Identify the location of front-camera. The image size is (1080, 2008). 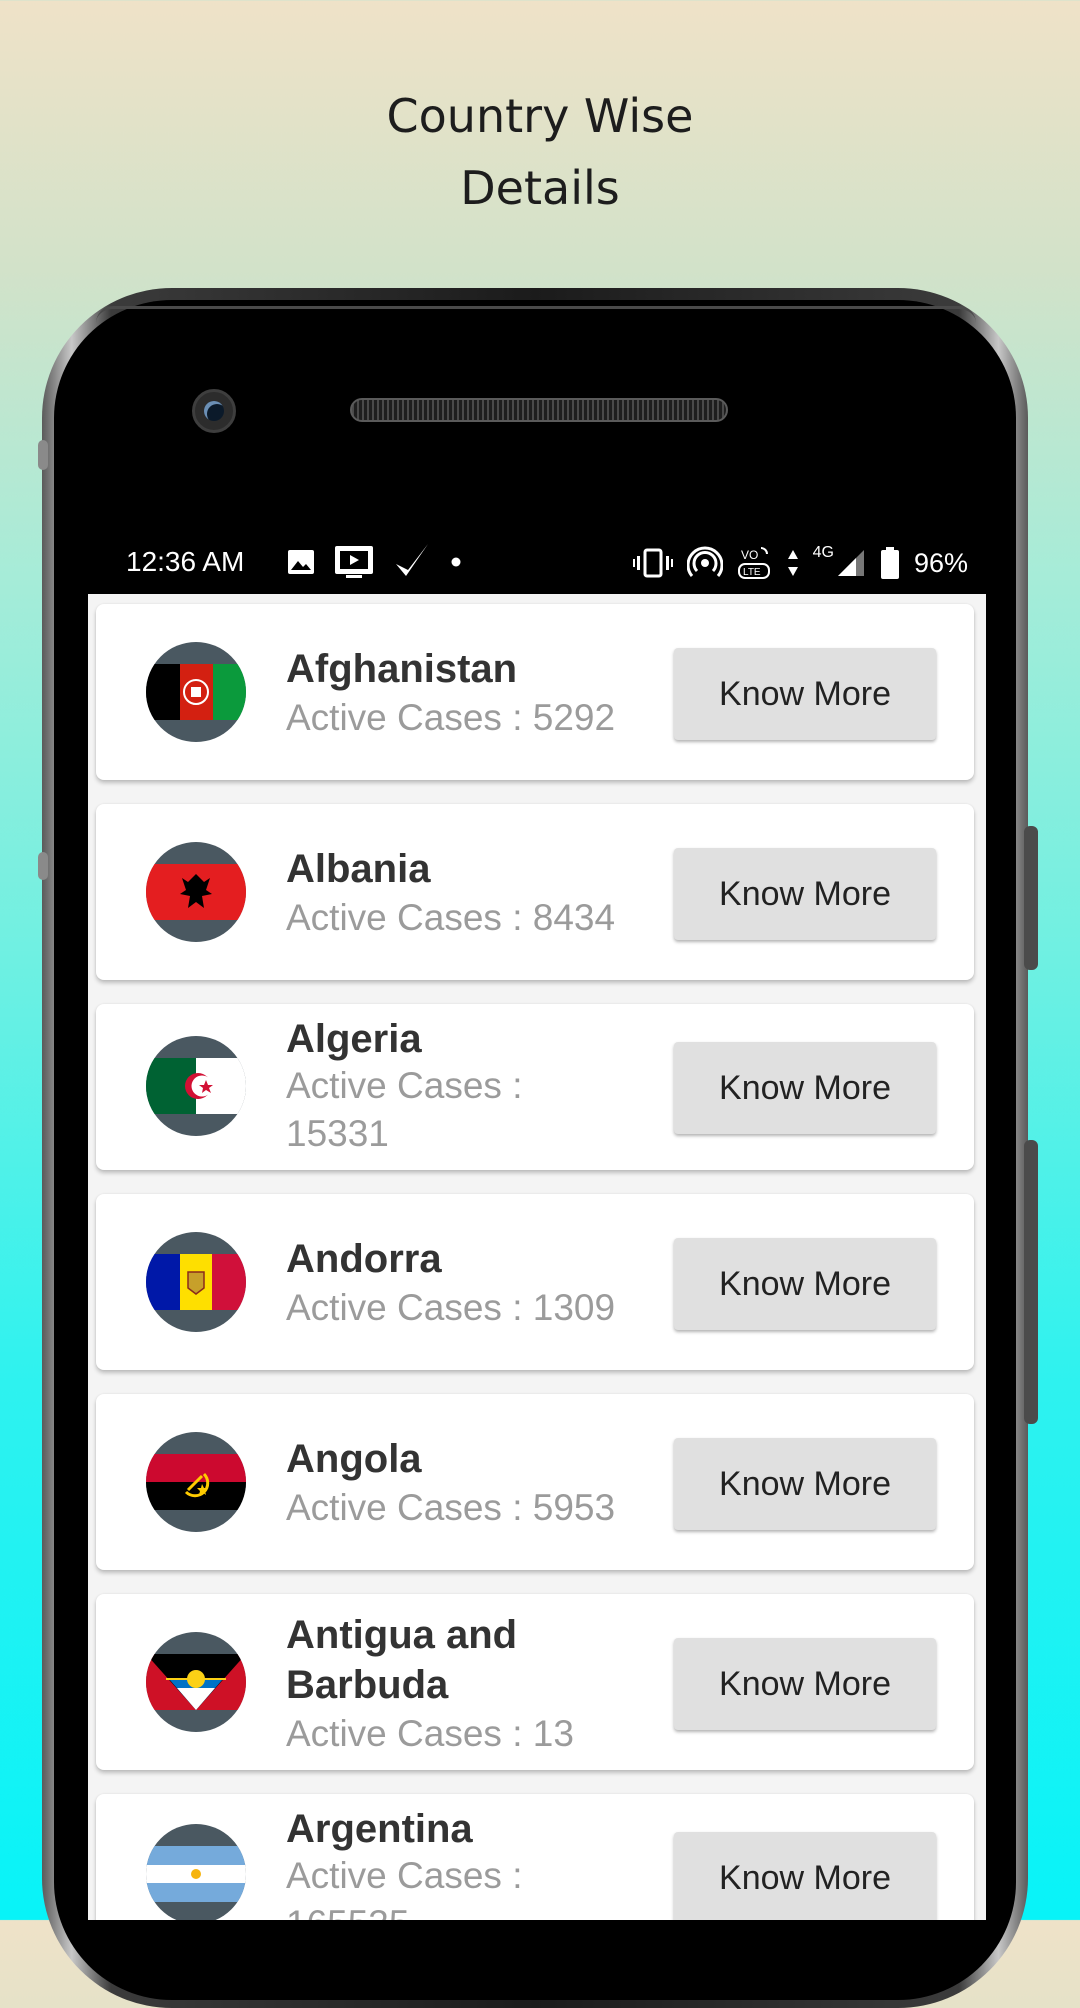
(214, 411).